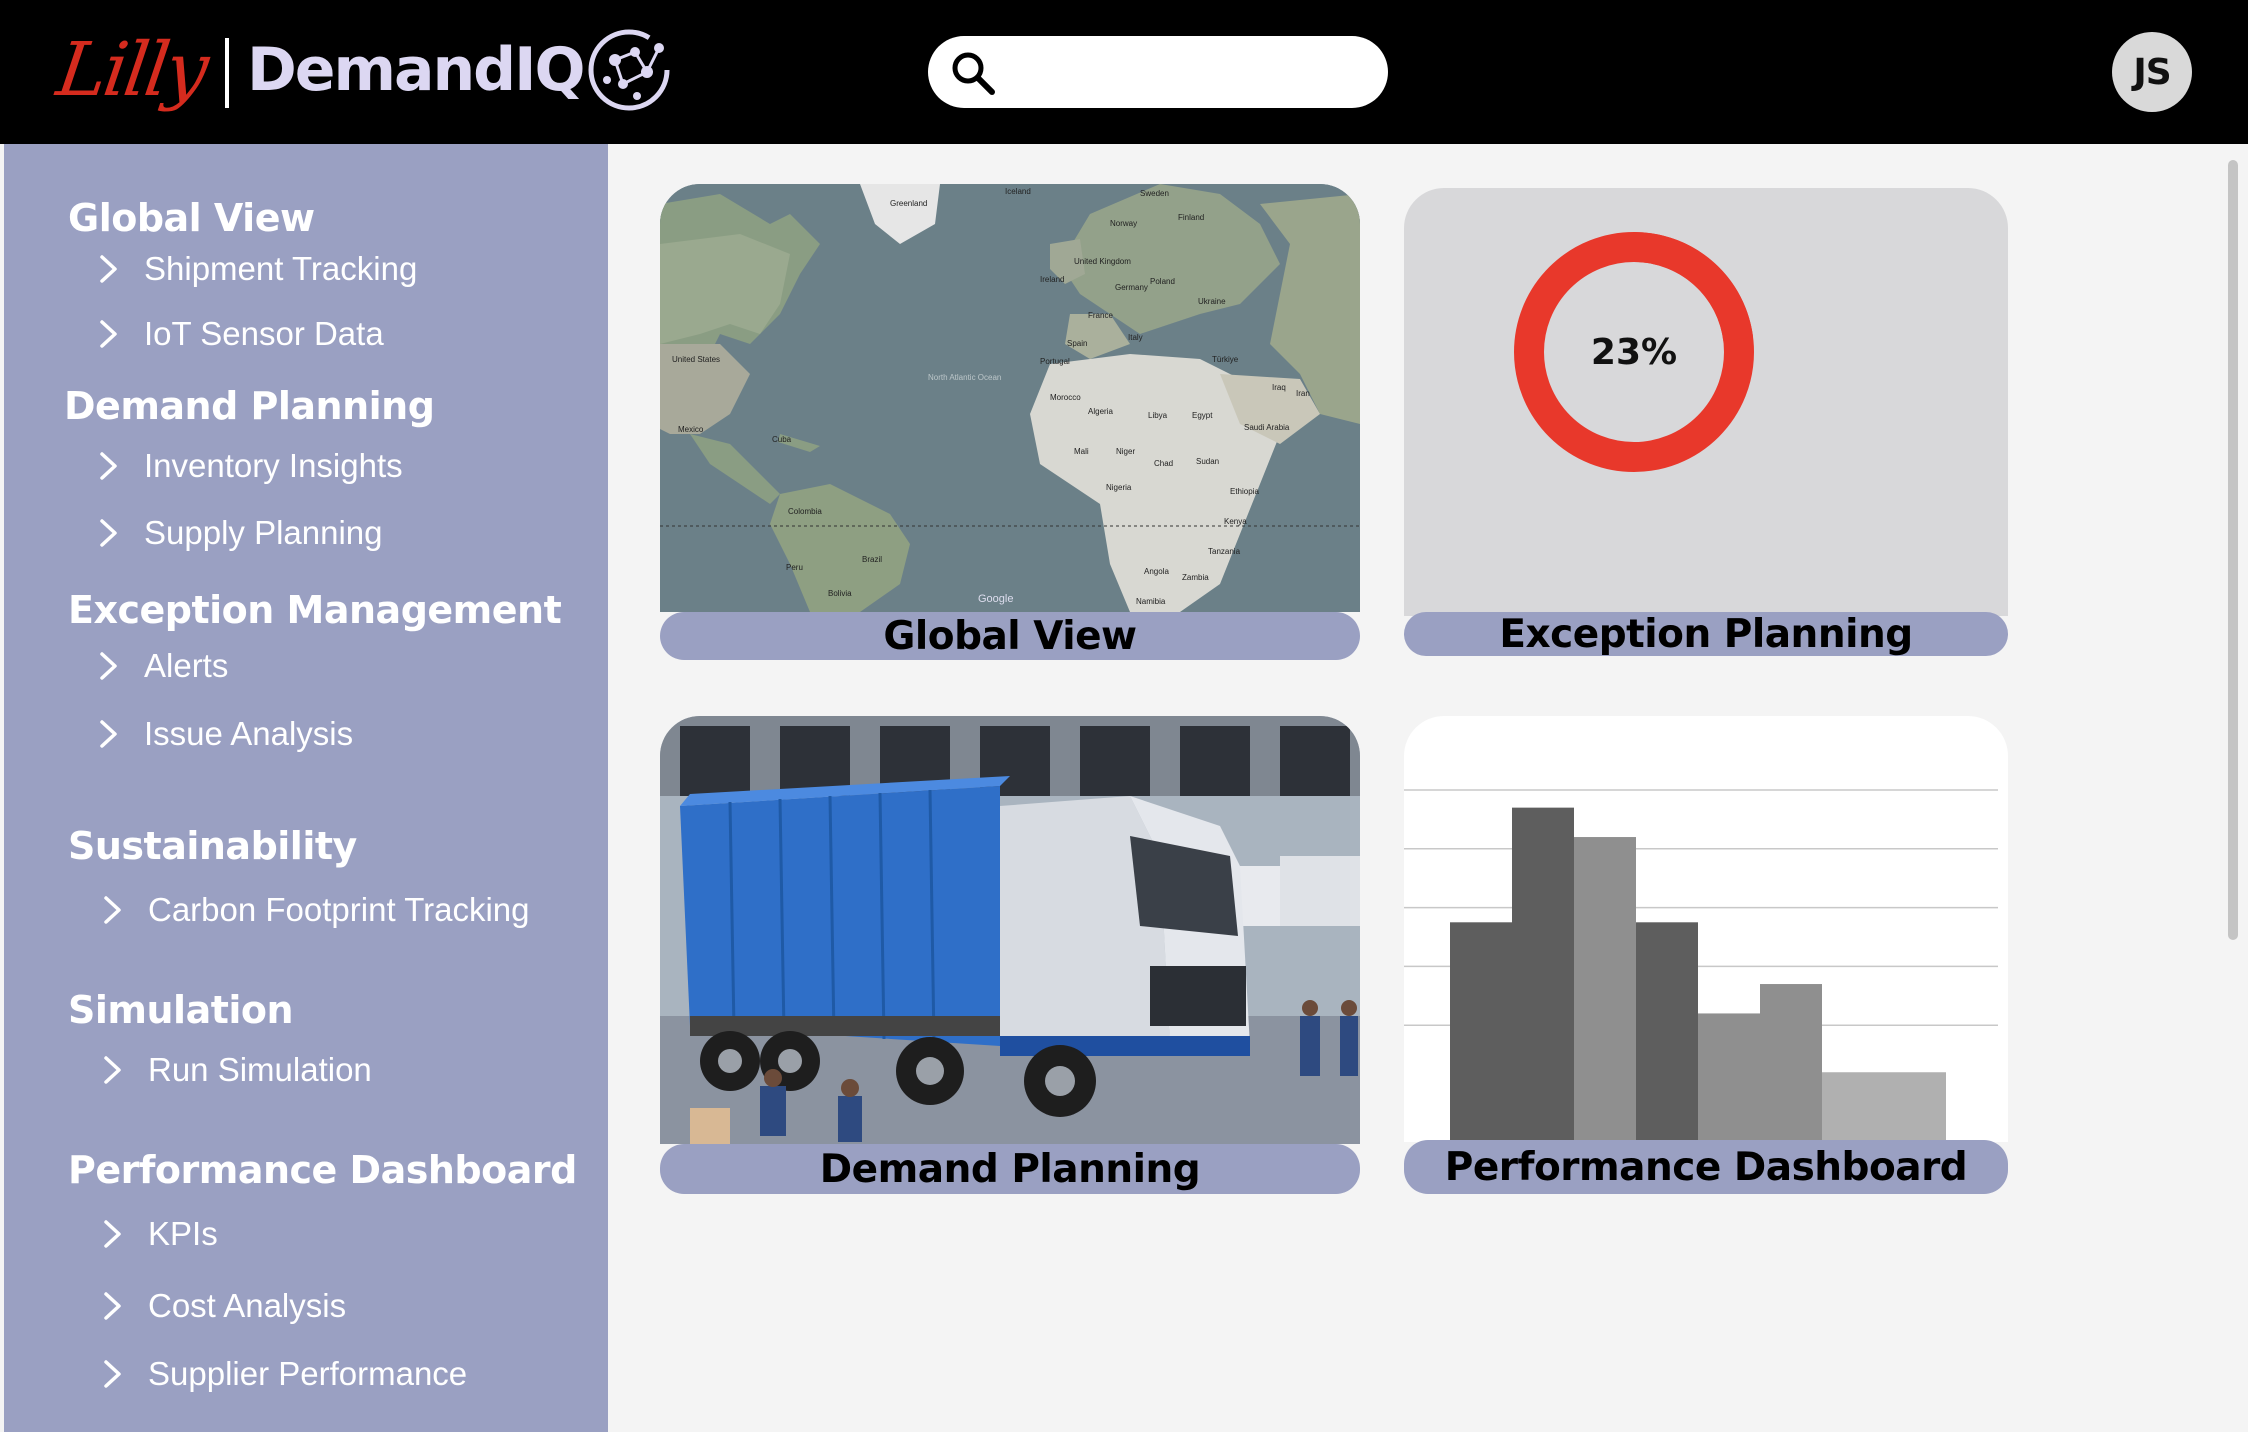 This screenshot has height=1432, width=2248. What do you see at coordinates (1279, 387) in the screenshot?
I see `map-label: Iraq` at bounding box center [1279, 387].